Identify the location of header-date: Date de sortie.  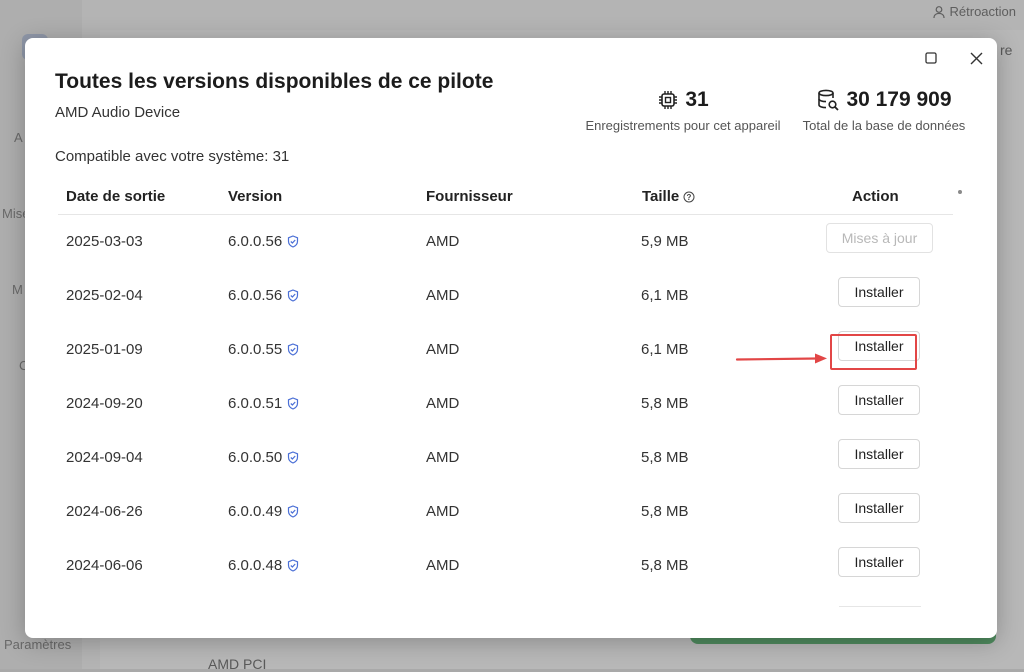
(116, 196).